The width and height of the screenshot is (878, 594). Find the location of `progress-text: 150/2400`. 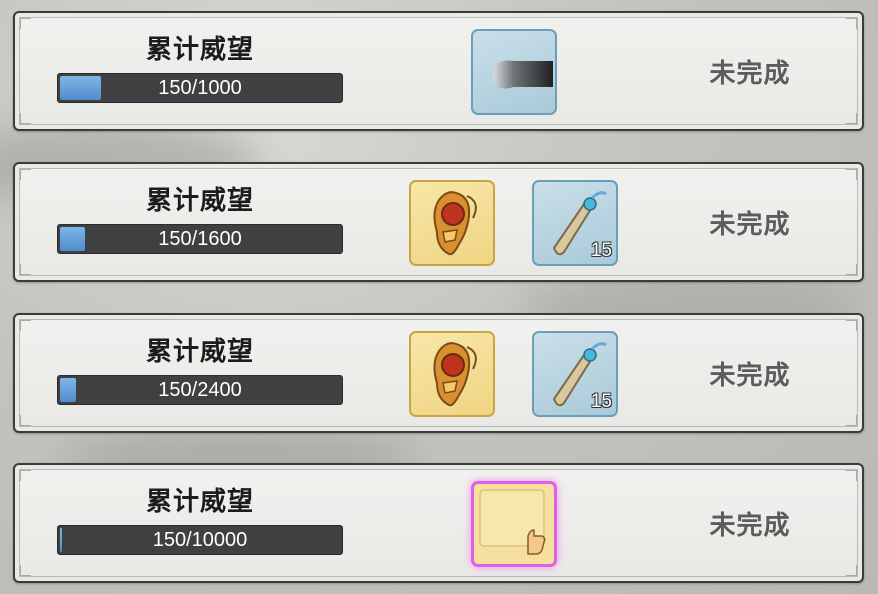

progress-text: 150/2400 is located at coordinates (200, 390).